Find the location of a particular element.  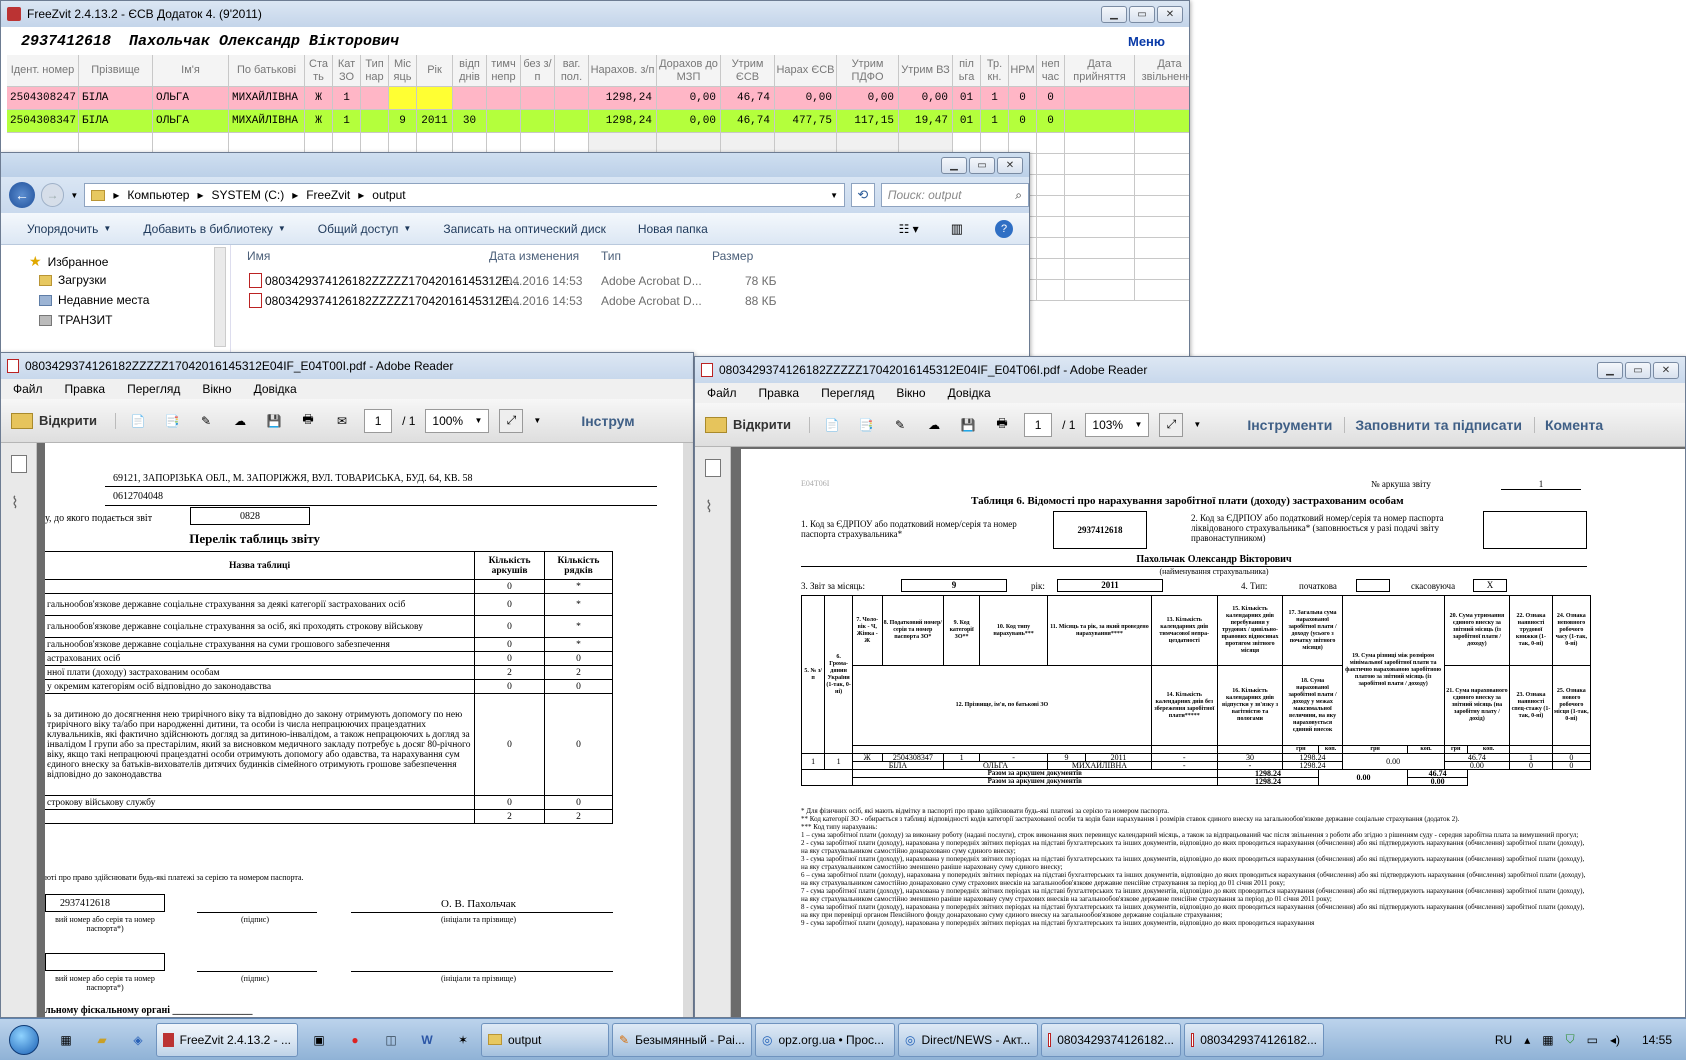

quicklaunch-app-icon: ◈ is located at coordinates (138, 1040).